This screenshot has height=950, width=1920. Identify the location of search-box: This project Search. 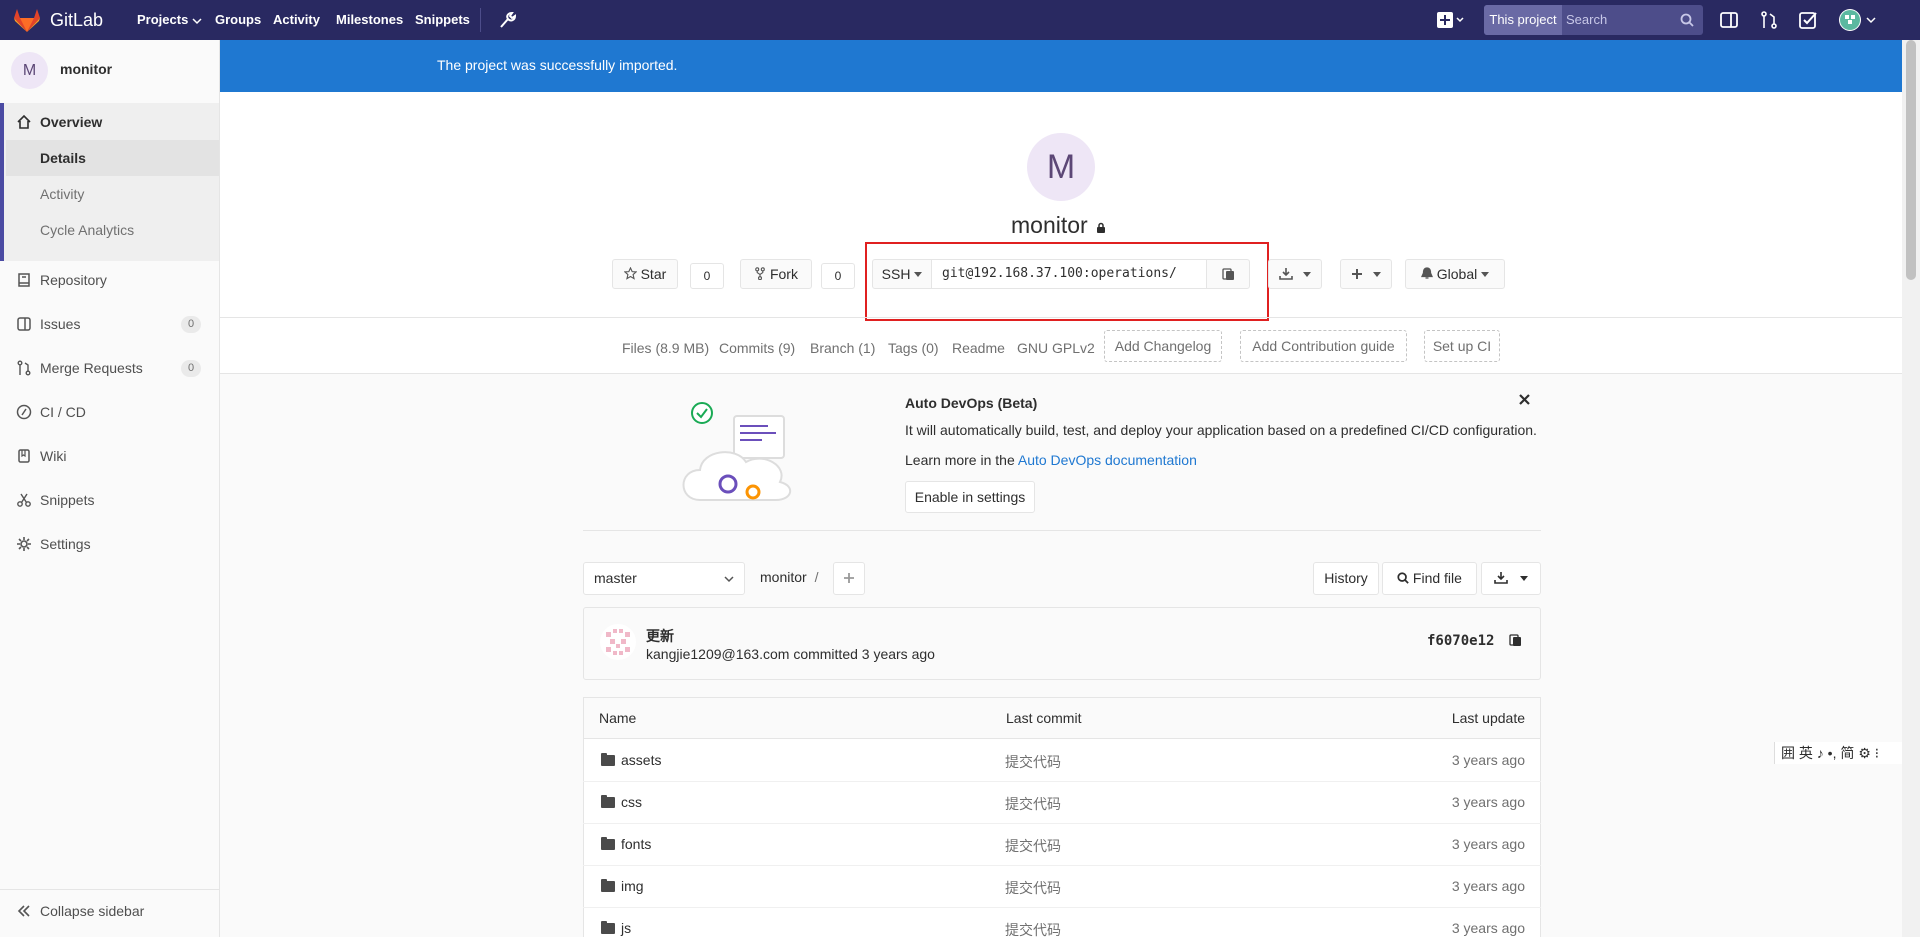
(1593, 20).